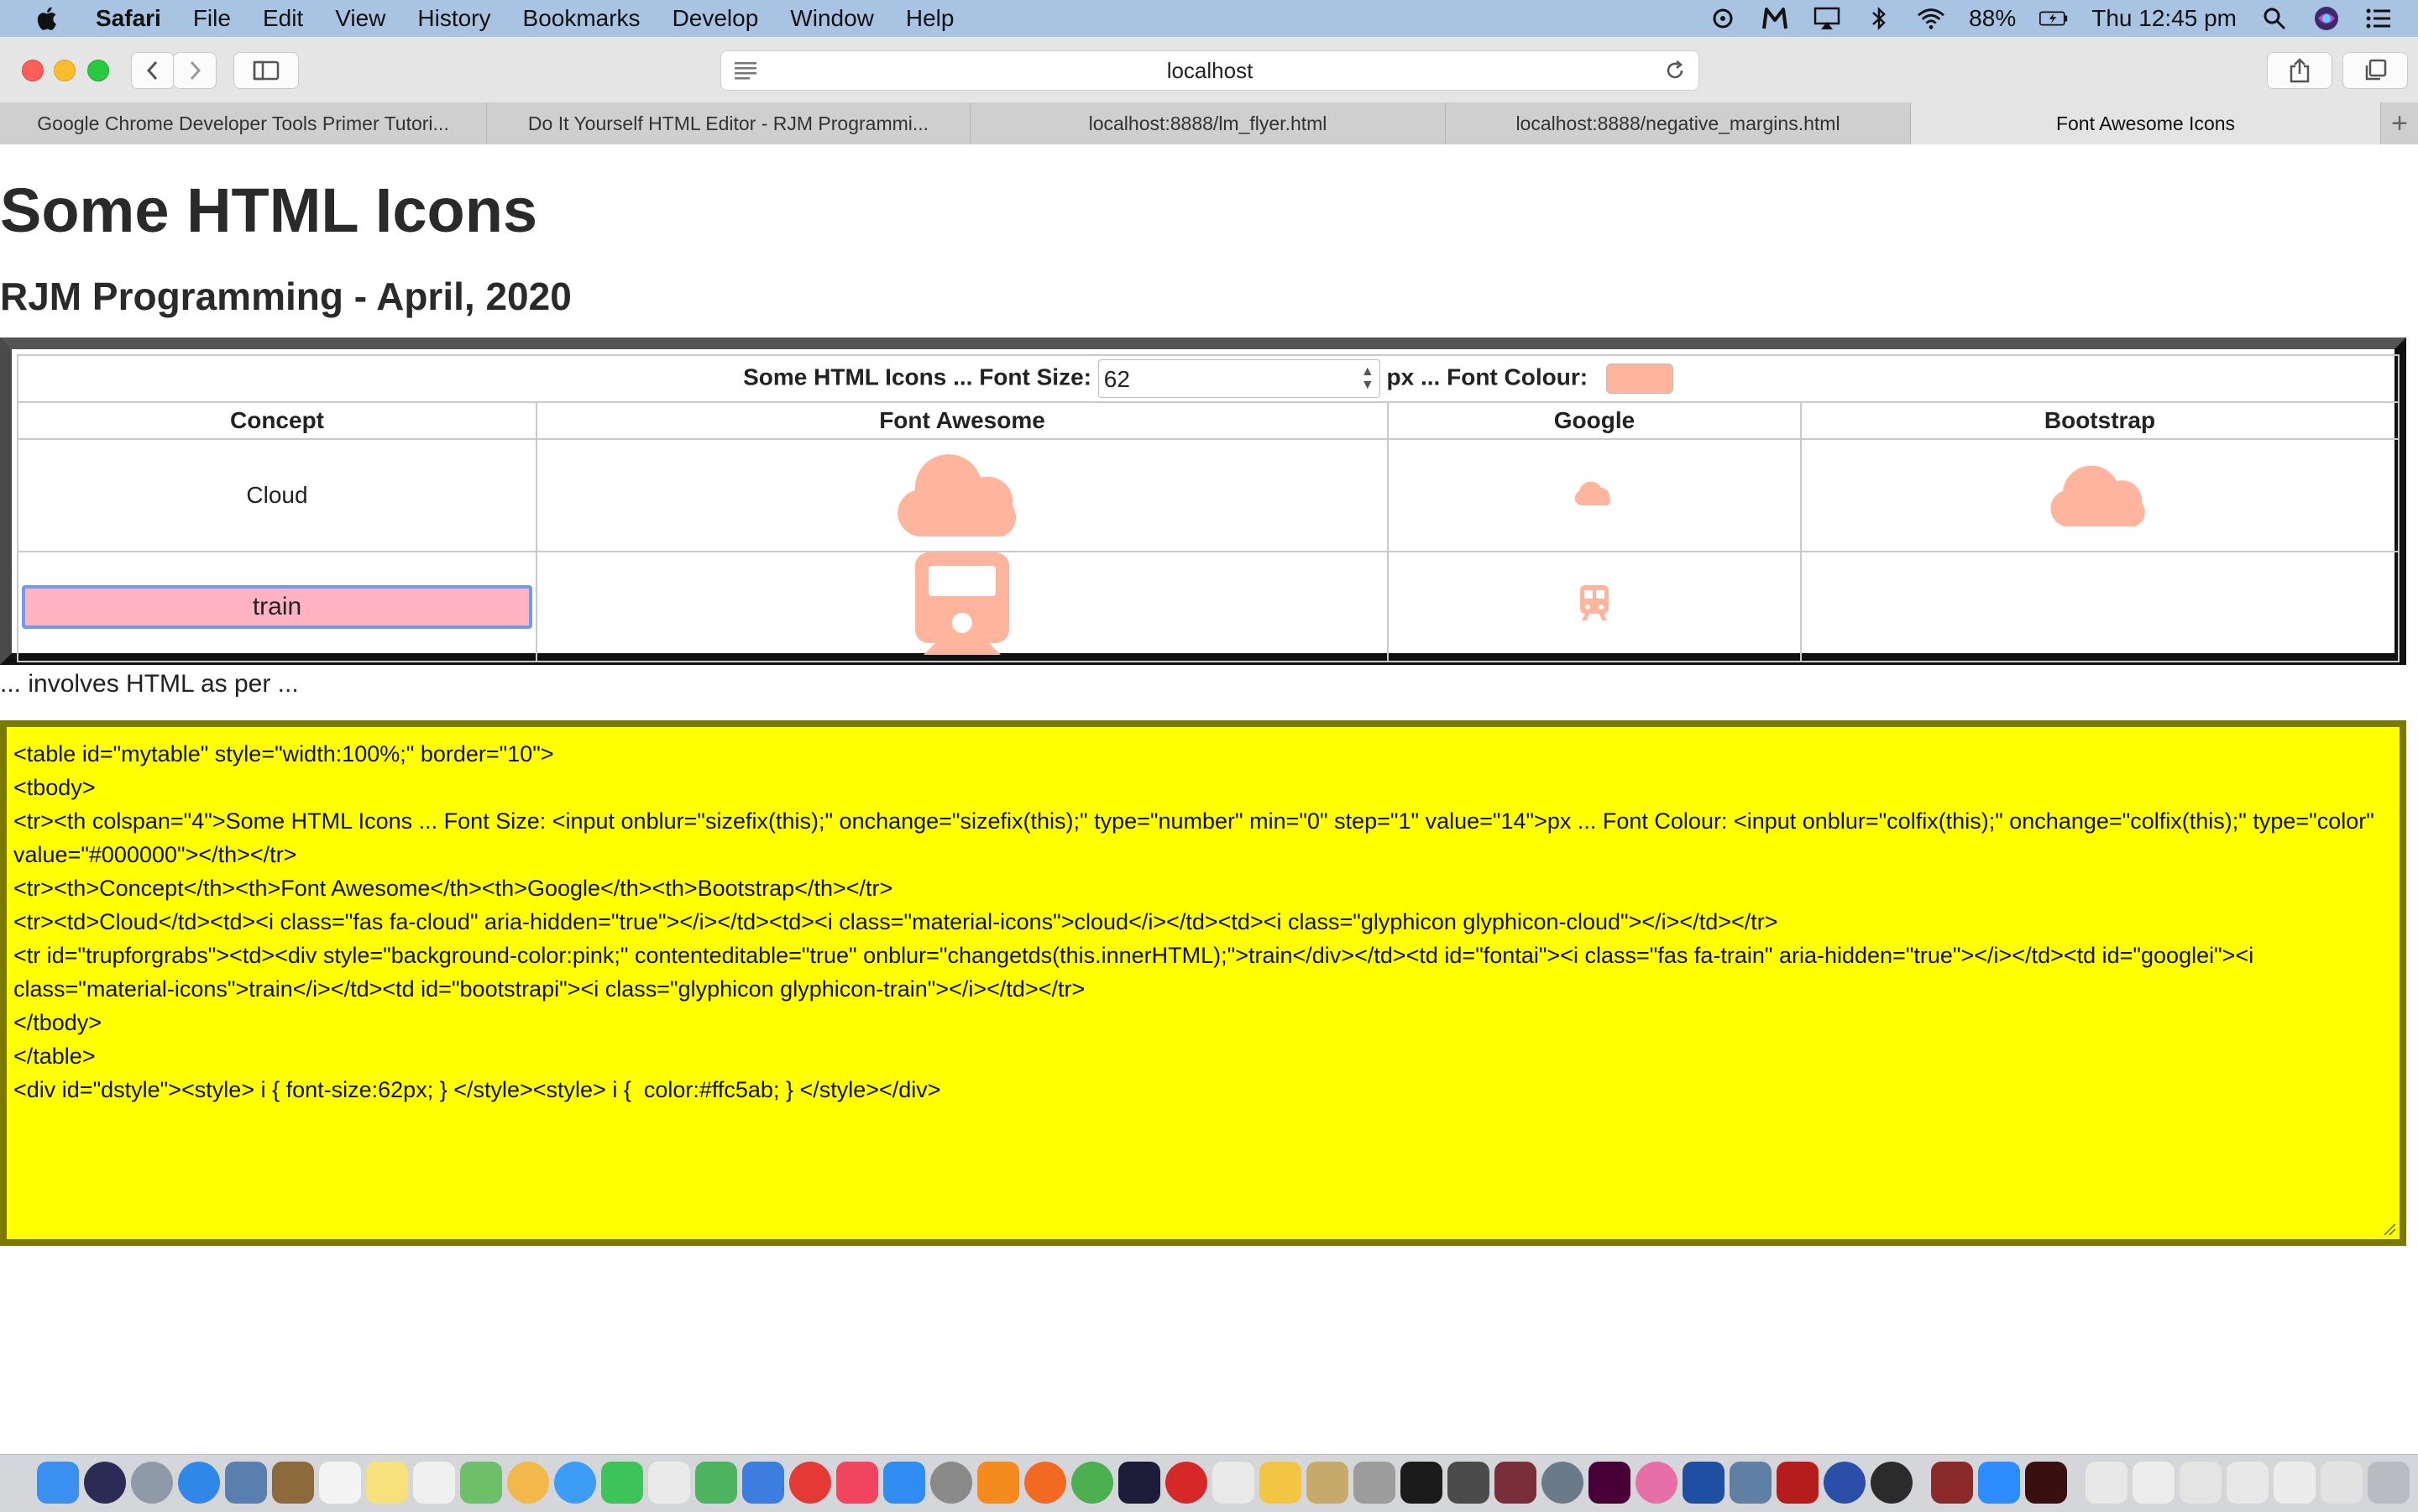  I want to click on font-colour-picker, so click(1639, 379).